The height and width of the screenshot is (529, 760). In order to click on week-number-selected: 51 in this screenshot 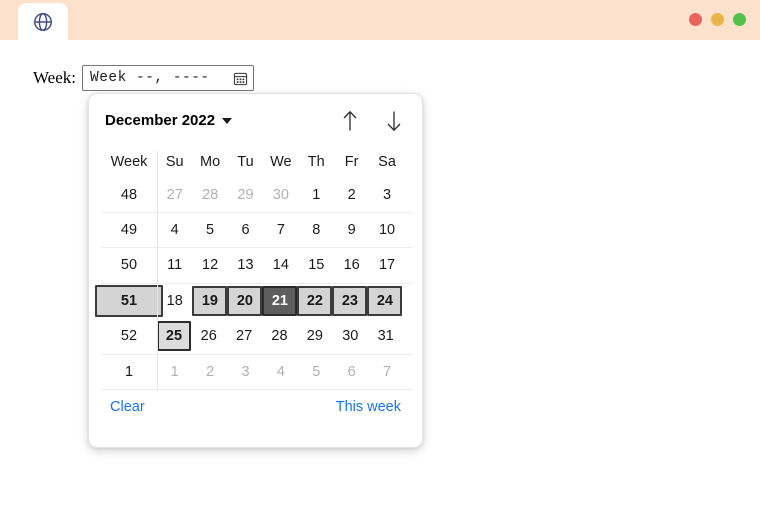, I will do `click(129, 300)`.